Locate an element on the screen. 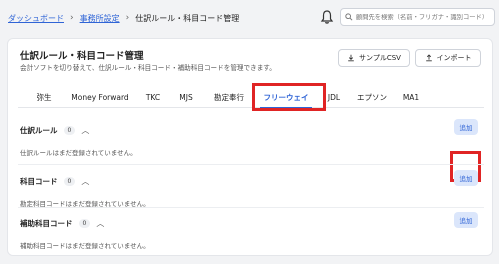  section-journal-rules: 仕訳ルール 0 ︿ 仕訳ルールはまだ登録されていません。 追加 is located at coordinates (252, 138).